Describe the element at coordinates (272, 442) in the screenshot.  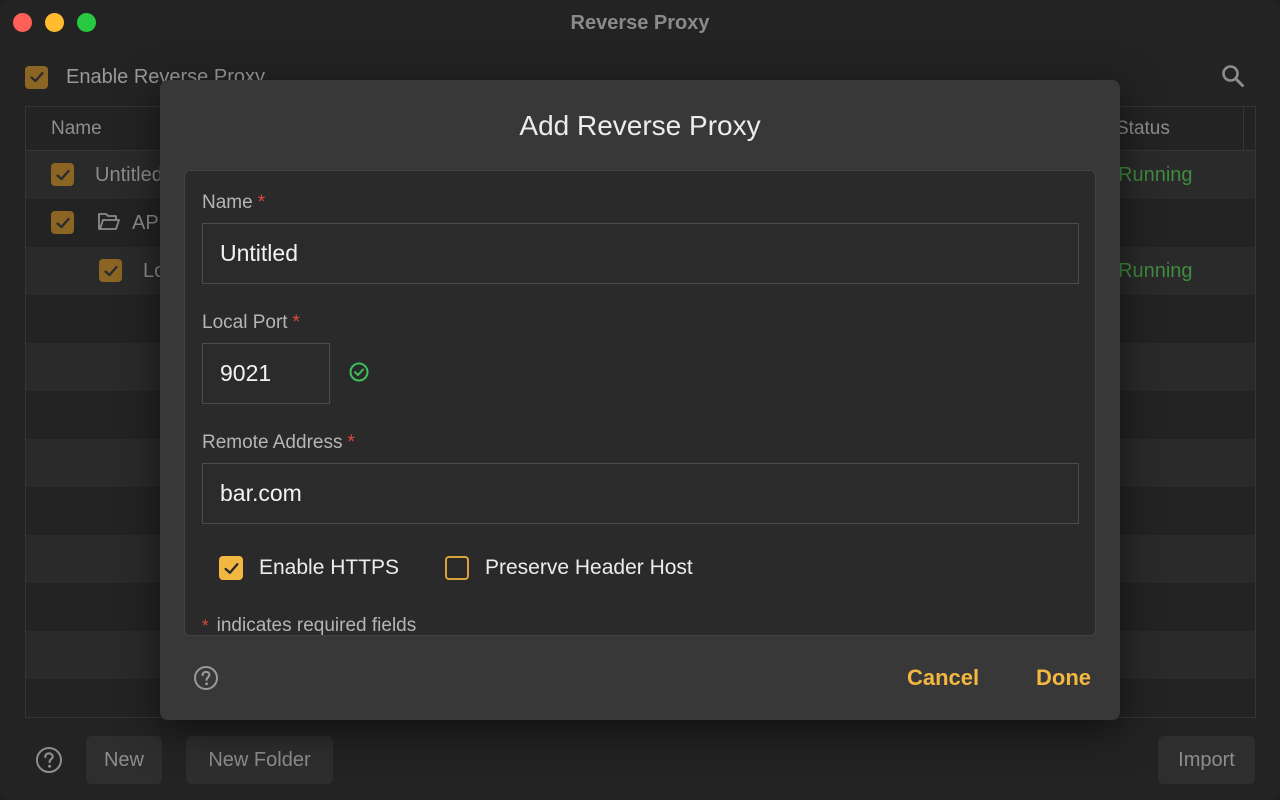
I see `remote-address-label-text: Remote Address` at that location.